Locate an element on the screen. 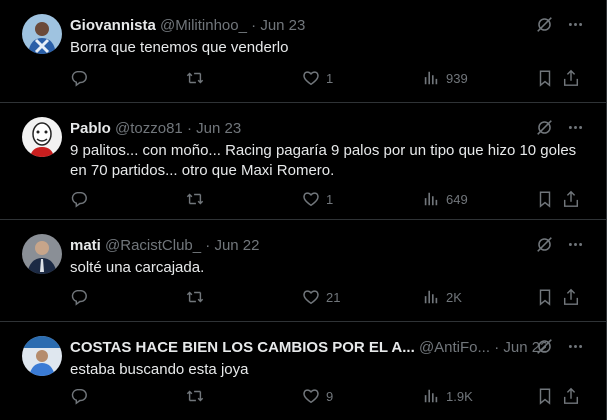 The height and width of the screenshot is (420, 607). views-button: 2K is located at coordinates (442, 297).